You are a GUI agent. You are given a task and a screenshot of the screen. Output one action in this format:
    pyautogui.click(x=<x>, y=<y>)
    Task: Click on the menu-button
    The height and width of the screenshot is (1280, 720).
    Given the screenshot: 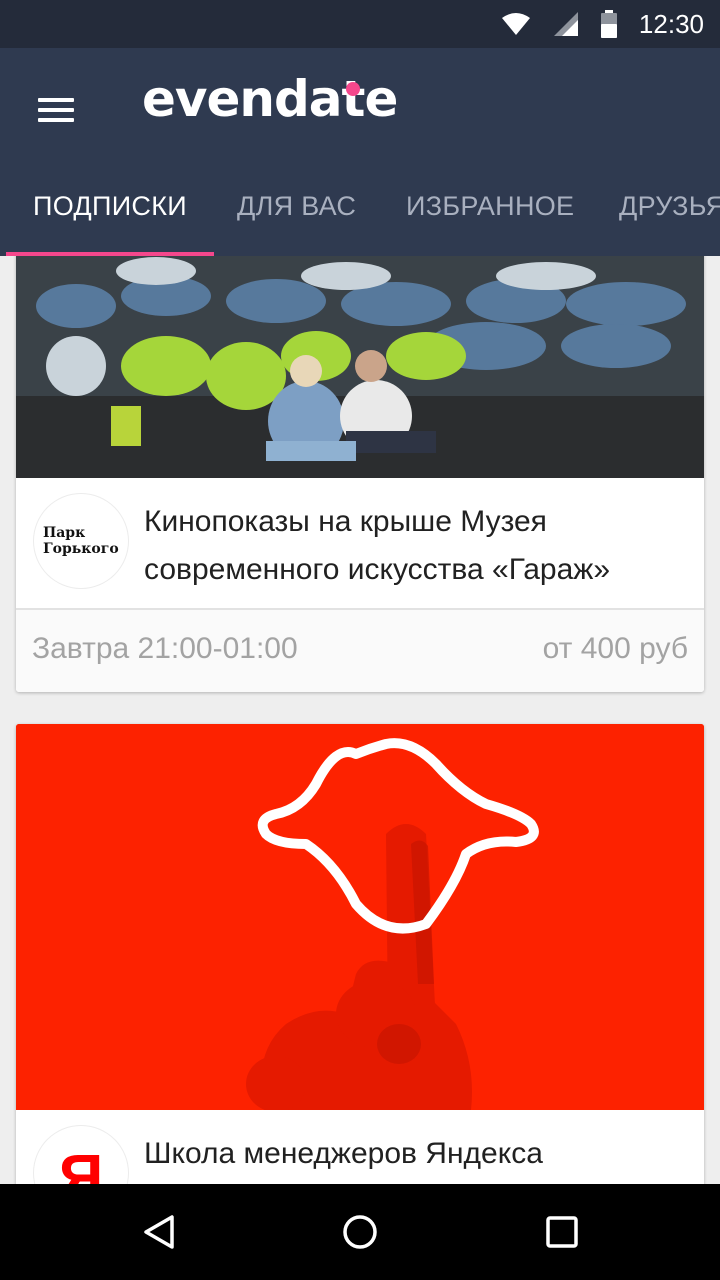 What is the action you would take?
    pyautogui.click(x=56, y=110)
    